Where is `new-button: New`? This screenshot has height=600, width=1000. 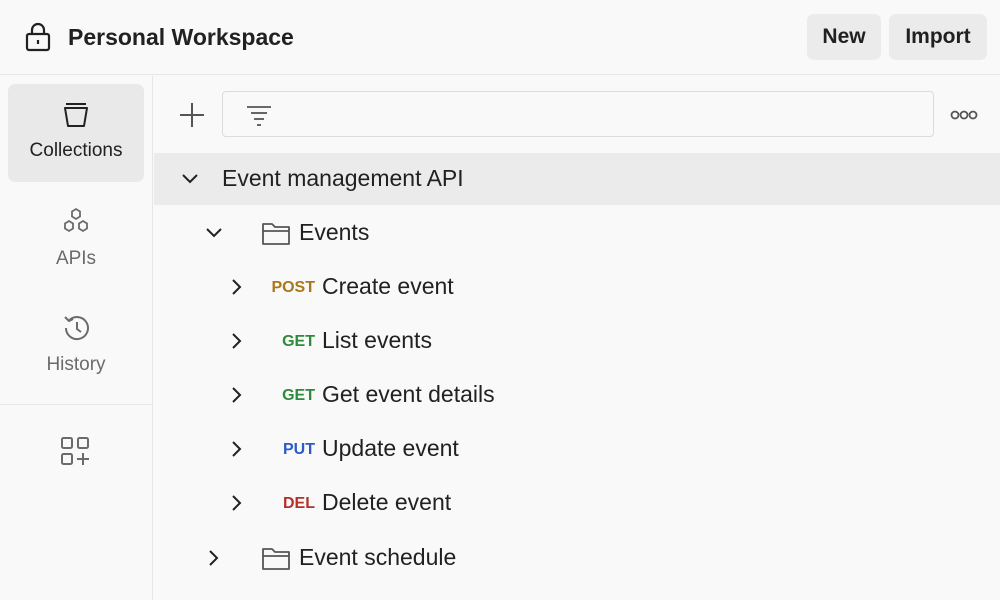
new-button: New is located at coordinates (844, 37).